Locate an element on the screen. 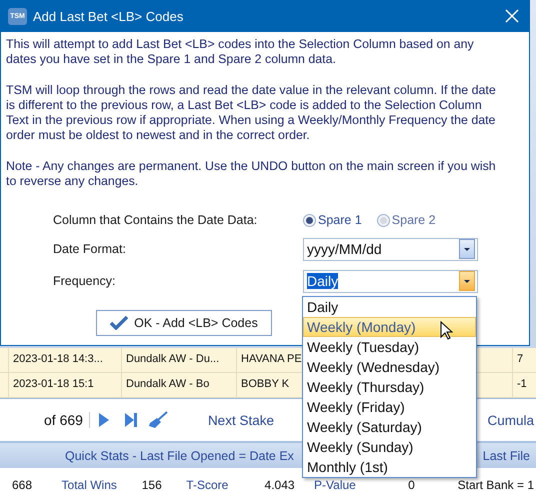 Image resolution: width=536 pixels, height=491 pixels. stat-value: 156 is located at coordinates (152, 485).